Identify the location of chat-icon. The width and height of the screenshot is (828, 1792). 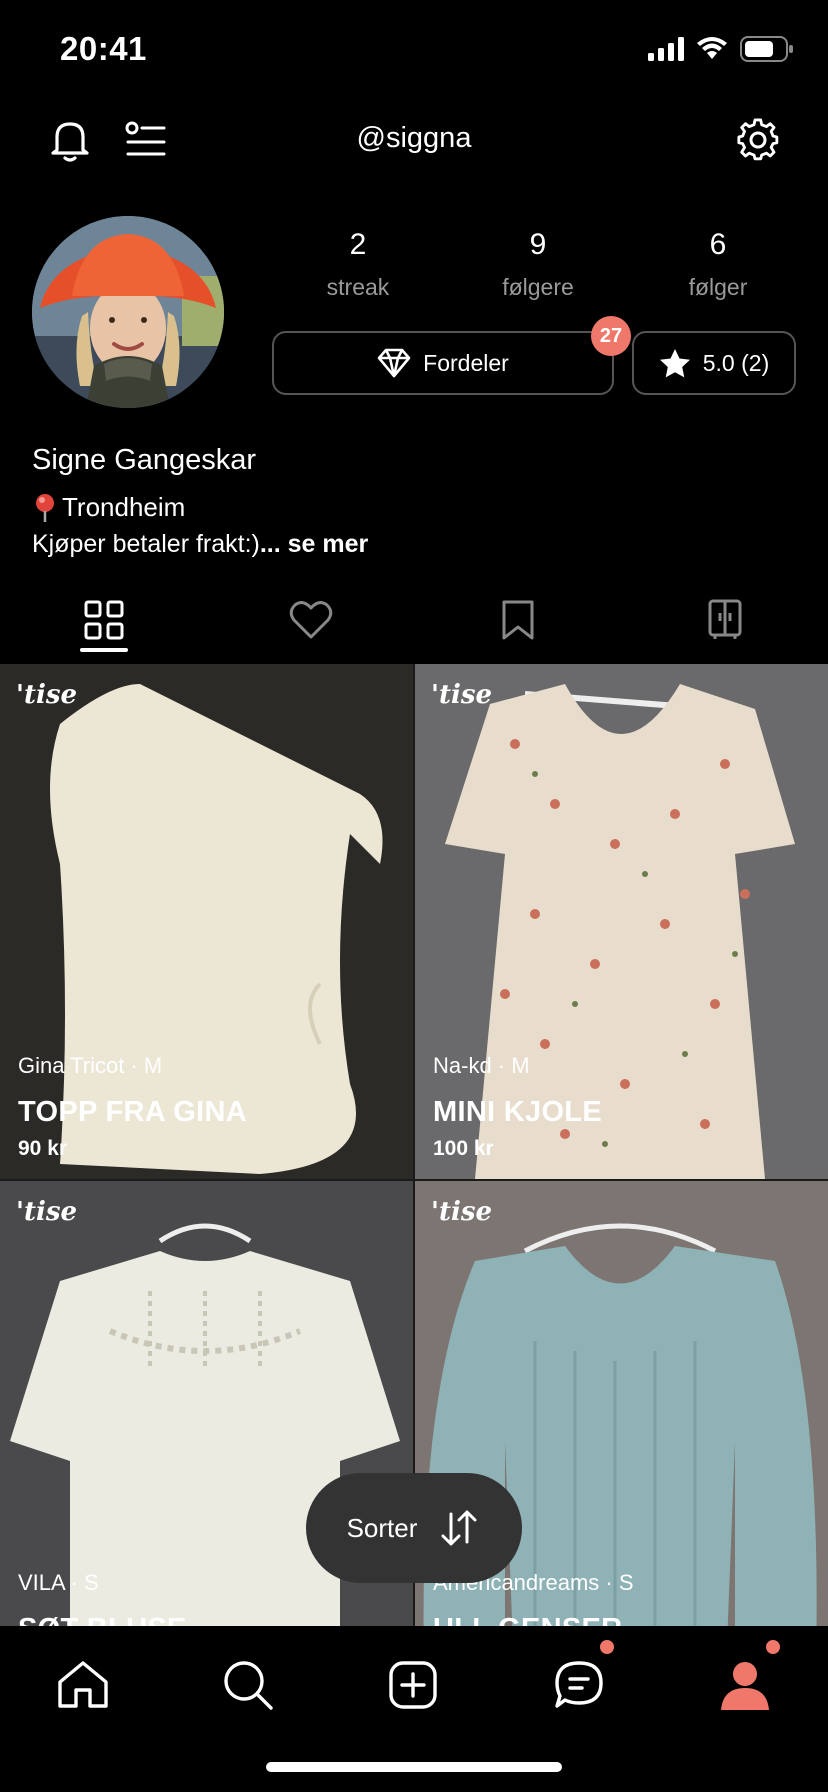
(579, 1684).